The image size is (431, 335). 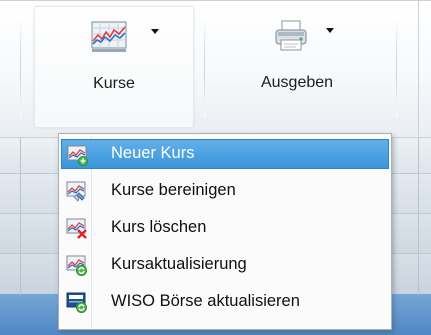 I want to click on printer-icon, so click(x=291, y=35).